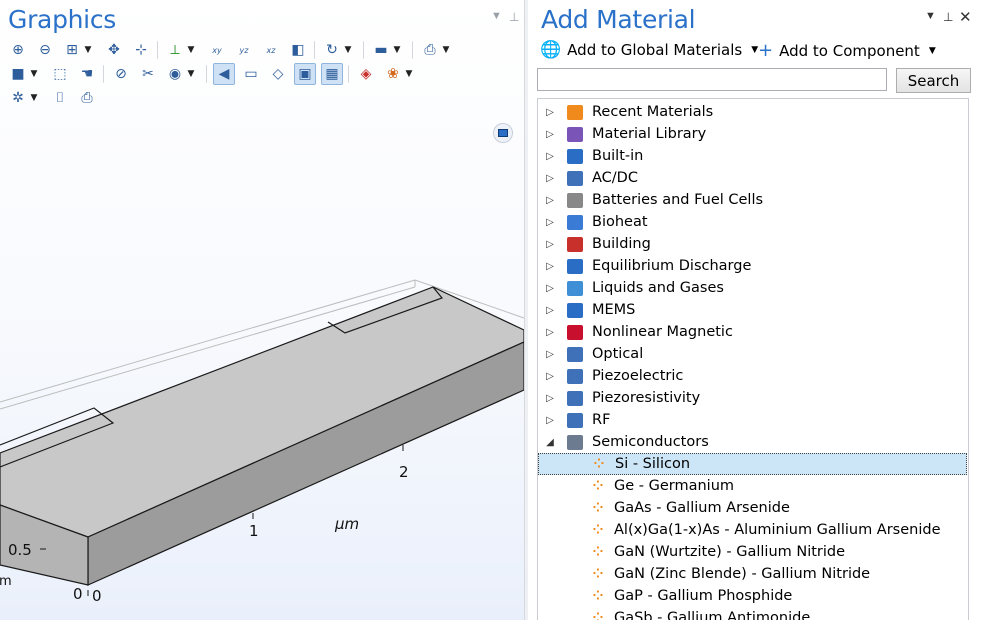 This screenshot has width=988, height=620. I want to click on zoom-dropdown-arrow: ▼, so click(88, 50).